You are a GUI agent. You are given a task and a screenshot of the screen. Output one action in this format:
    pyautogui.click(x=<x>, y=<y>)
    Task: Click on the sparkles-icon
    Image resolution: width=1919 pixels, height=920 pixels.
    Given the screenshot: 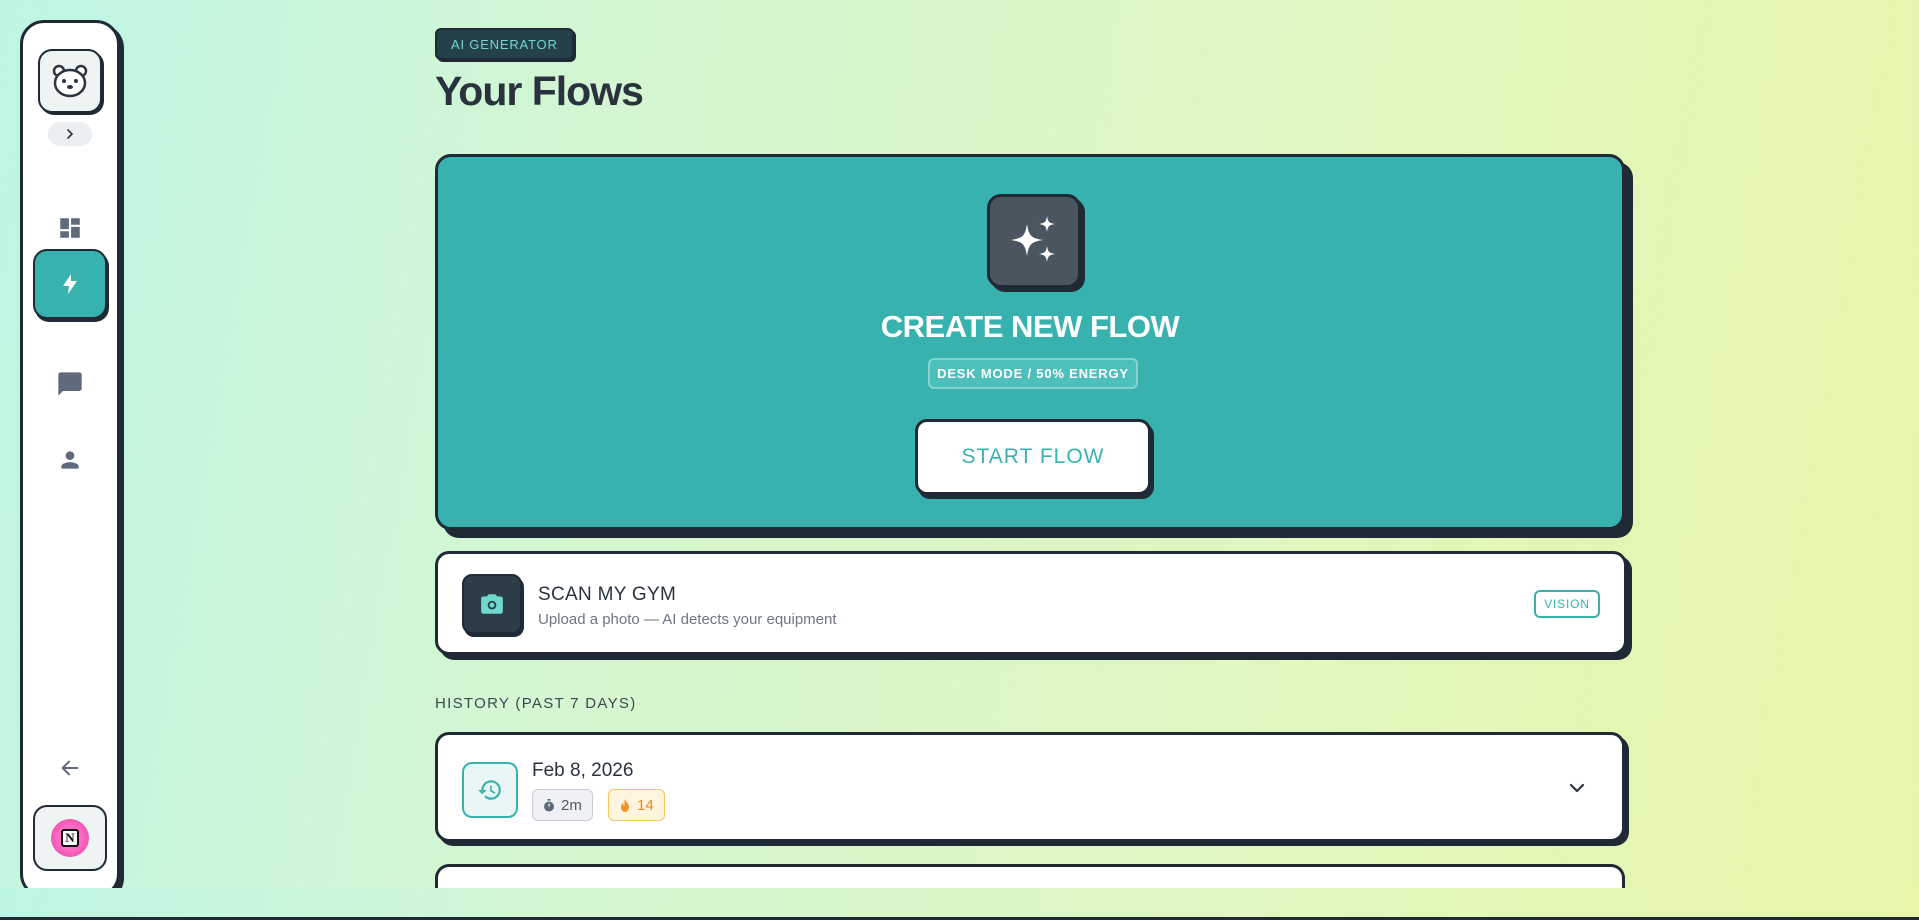 What is the action you would take?
    pyautogui.click(x=1033, y=239)
    